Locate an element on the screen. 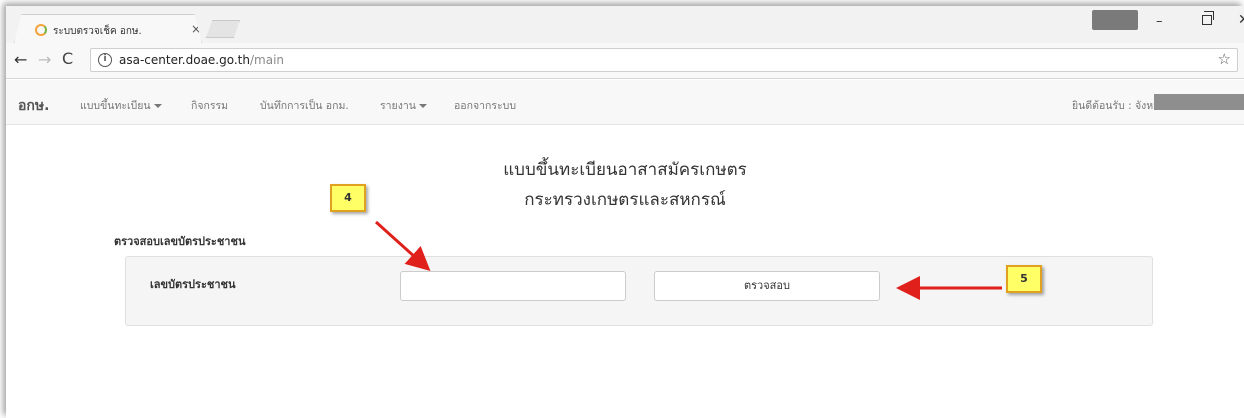  page-title-line1: แบบขึ้นทะเบียนอาสาสมัครเกษตร is located at coordinates (625, 170).